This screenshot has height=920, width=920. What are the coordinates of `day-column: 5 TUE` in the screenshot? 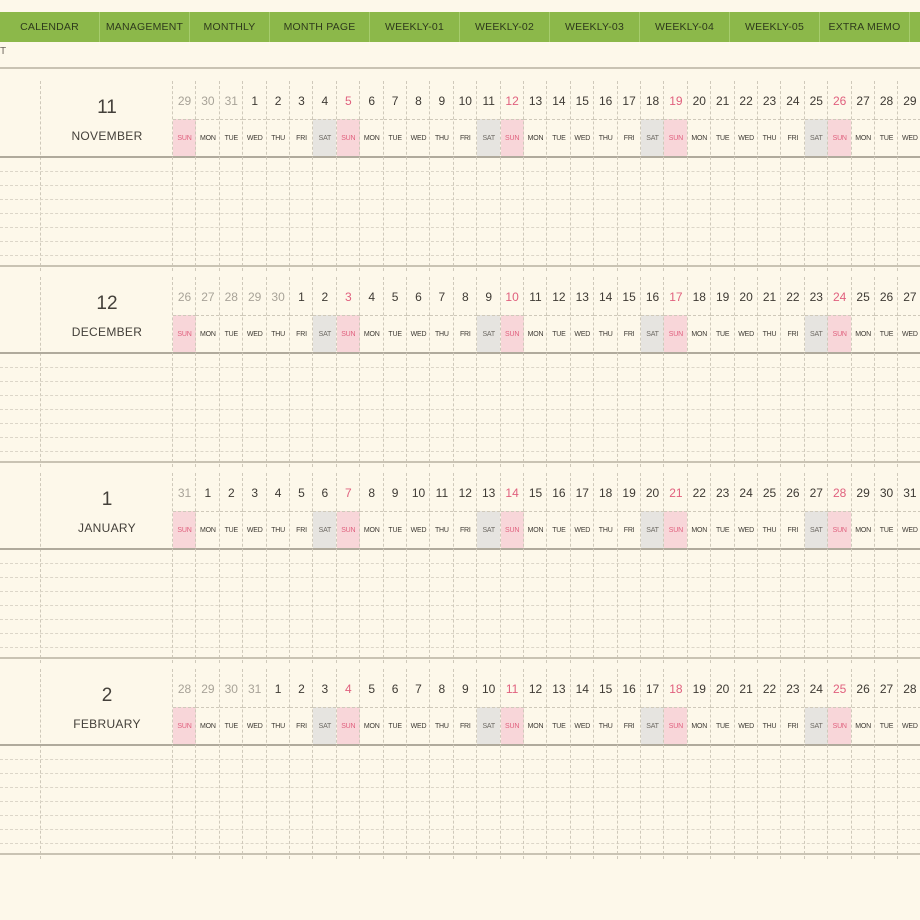 It's located at (394, 372).